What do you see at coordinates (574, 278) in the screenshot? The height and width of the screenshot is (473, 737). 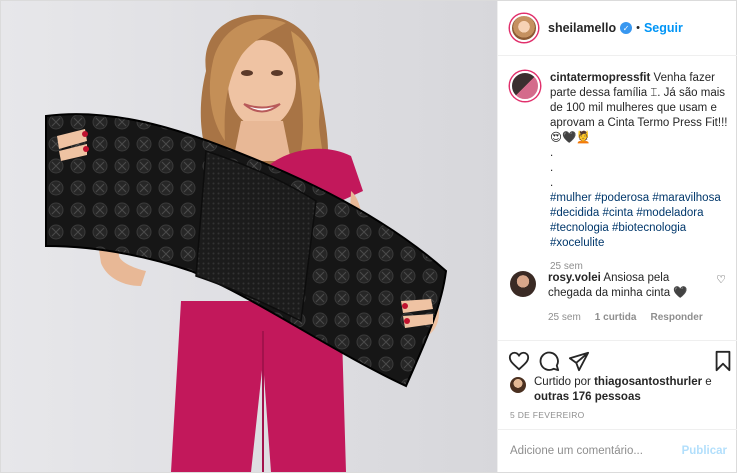 I see `commenter-username: rosy.volei` at bounding box center [574, 278].